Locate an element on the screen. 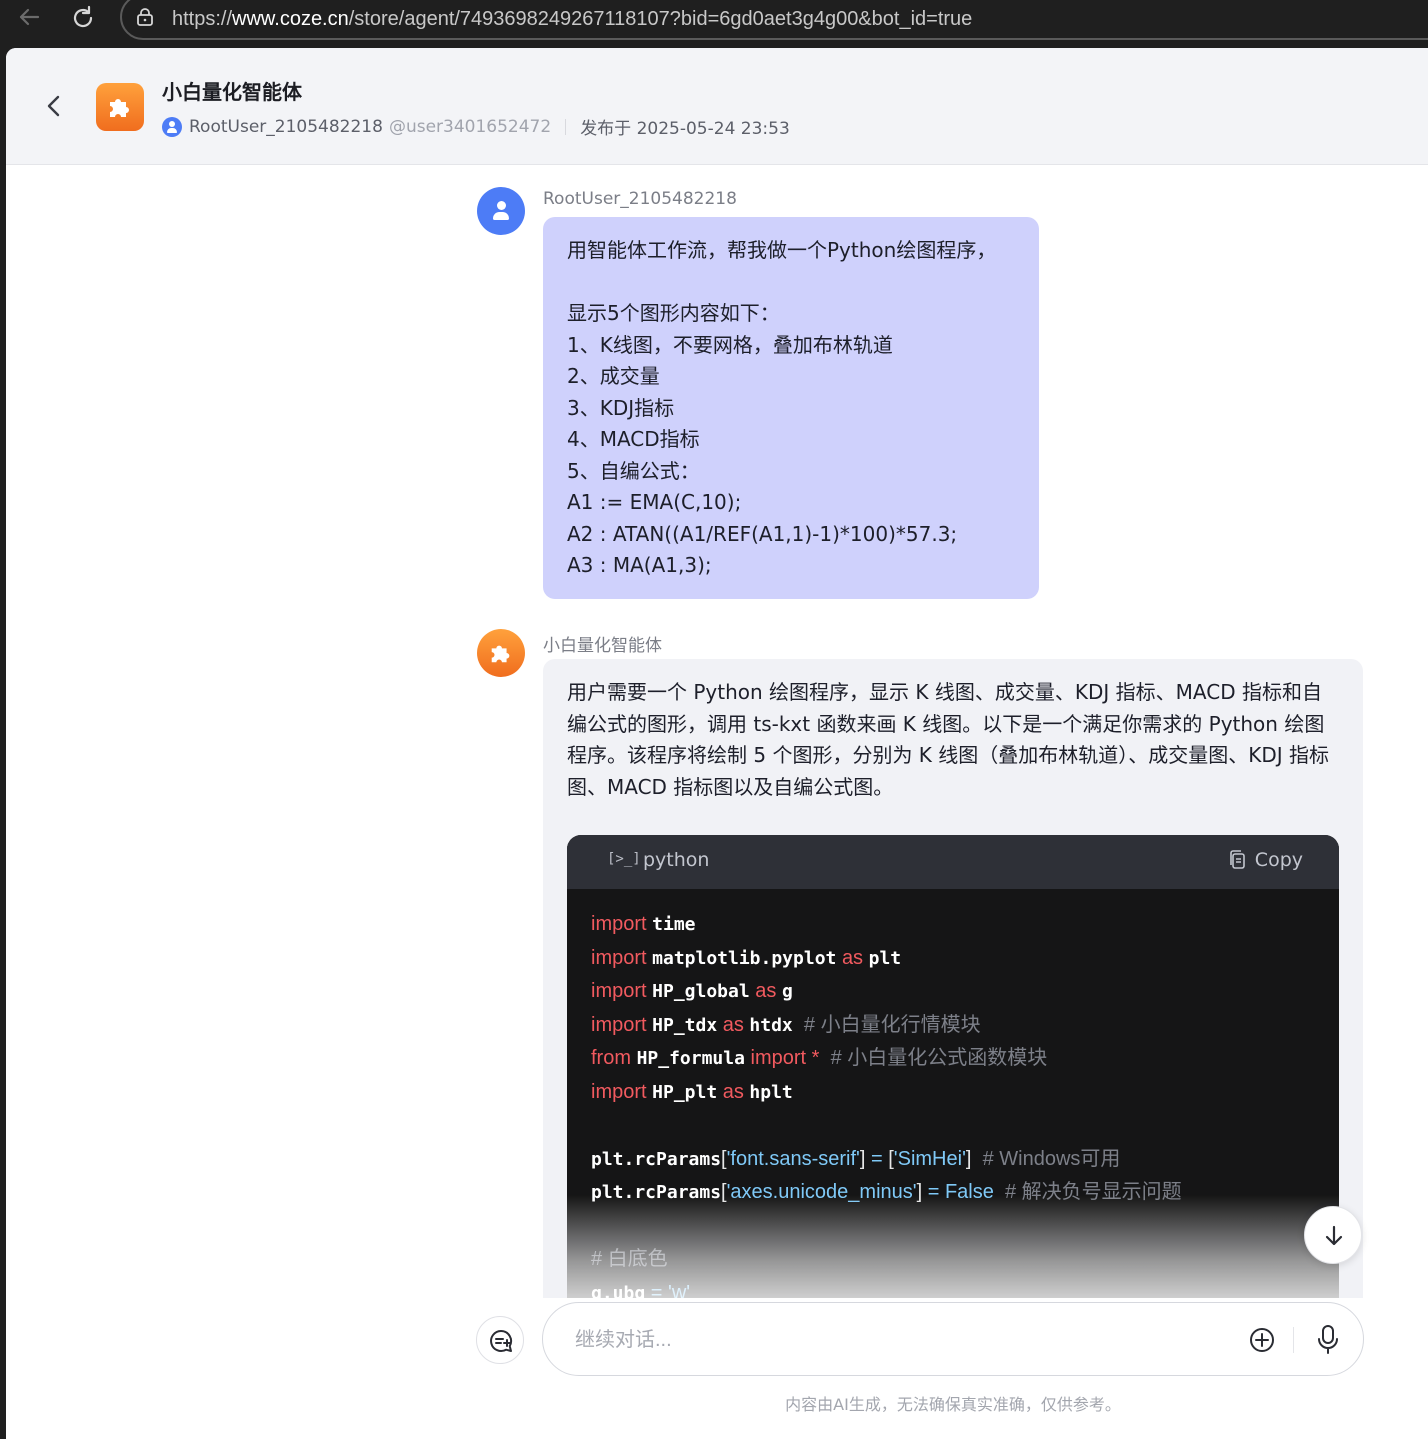  user-message-line: 4、MACD指标 is located at coordinates (633, 439).